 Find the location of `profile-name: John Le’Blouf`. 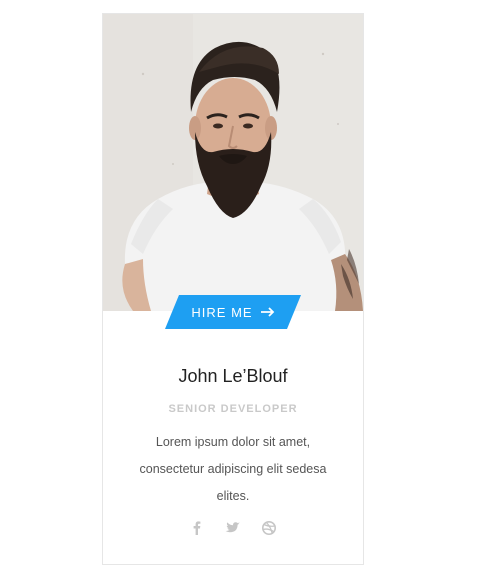

profile-name: John Le’Blouf is located at coordinates (233, 376).